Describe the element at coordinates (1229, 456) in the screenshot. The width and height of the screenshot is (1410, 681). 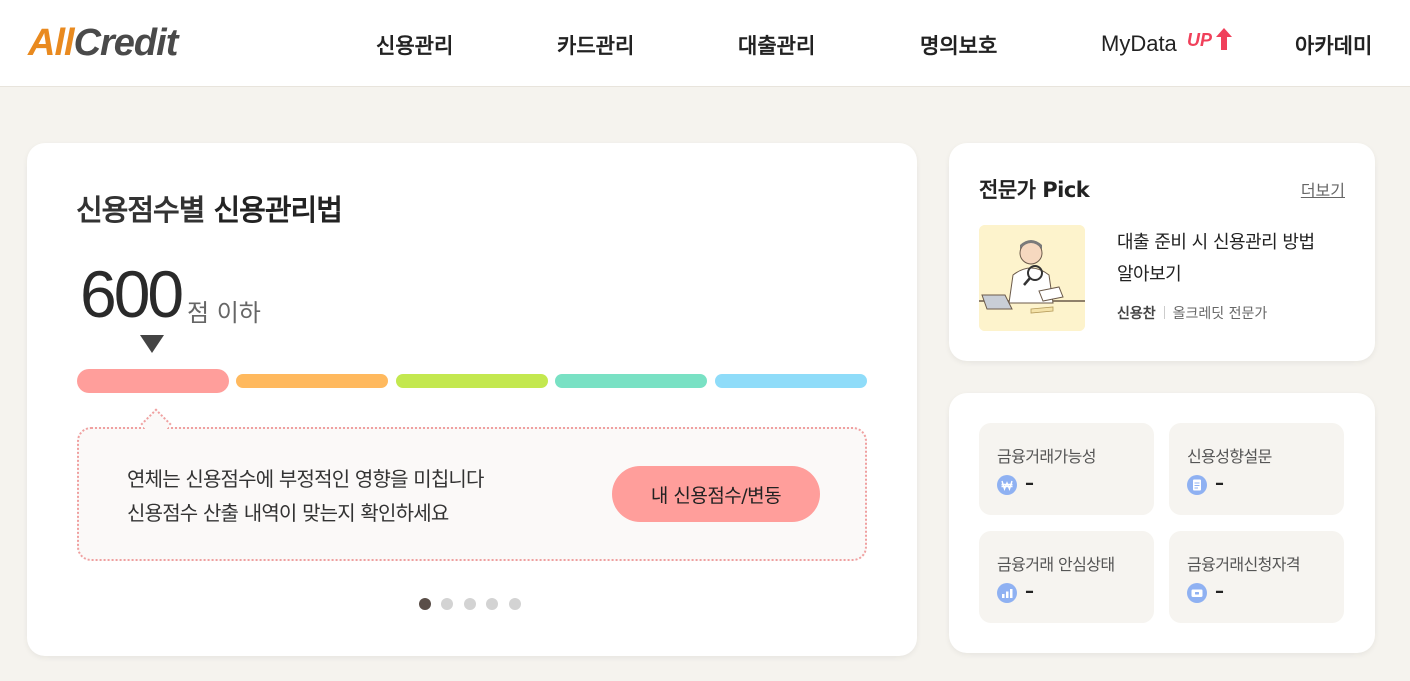
I see `tile-label: 신용성향설문` at that location.